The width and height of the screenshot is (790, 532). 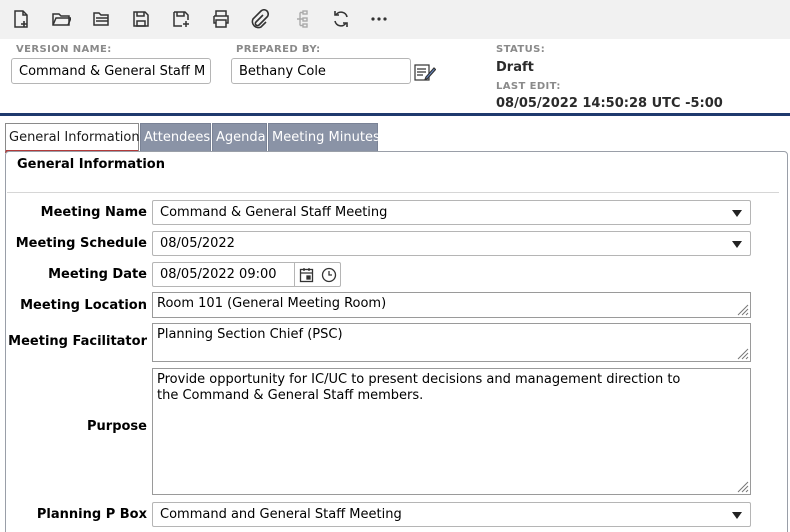 What do you see at coordinates (521, 49) in the screenshot?
I see `status-label: STATUS:` at bounding box center [521, 49].